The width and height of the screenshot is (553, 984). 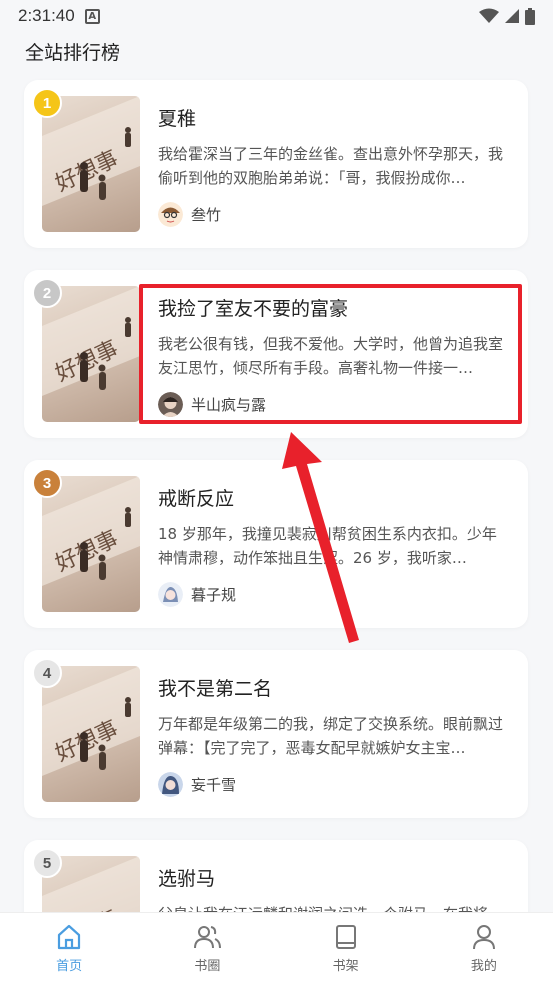 What do you see at coordinates (177, 117) in the screenshot?
I see `book-title: 夏稚` at bounding box center [177, 117].